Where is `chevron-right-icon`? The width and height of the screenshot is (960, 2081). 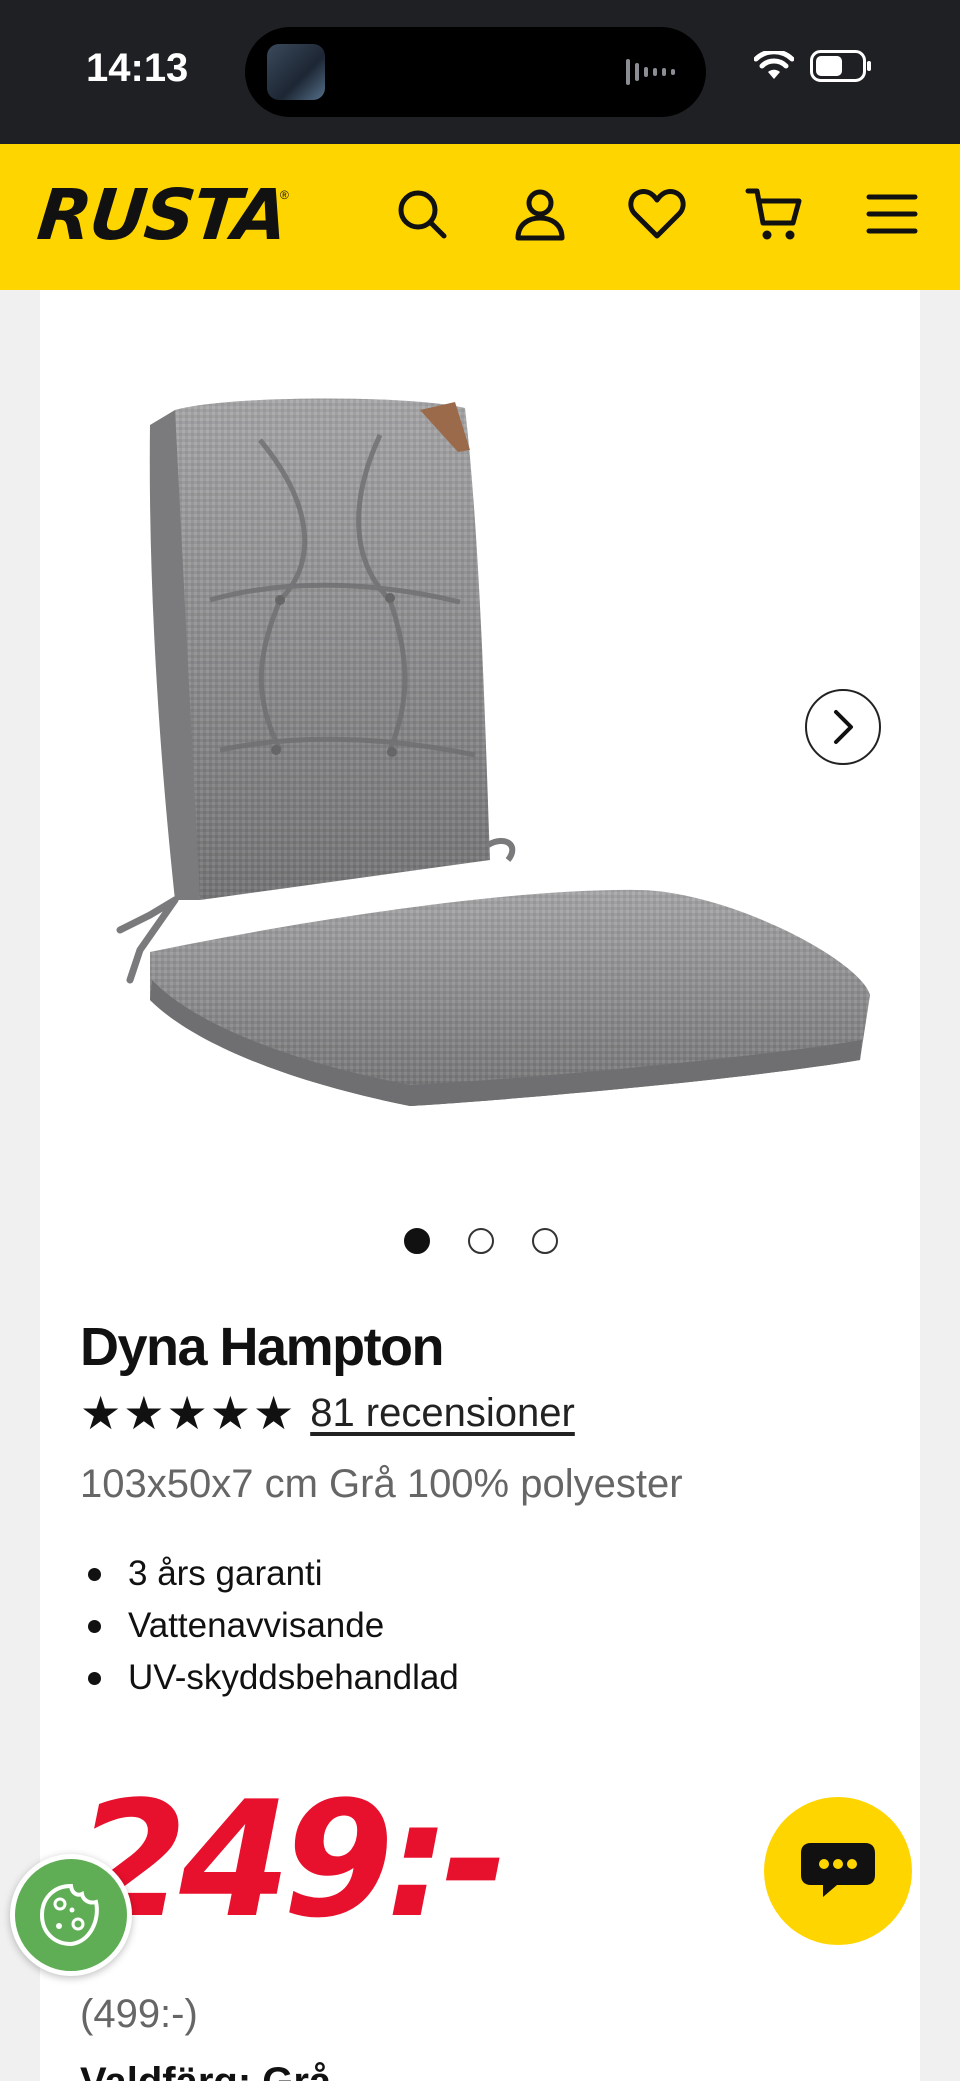 chevron-right-icon is located at coordinates (843, 727).